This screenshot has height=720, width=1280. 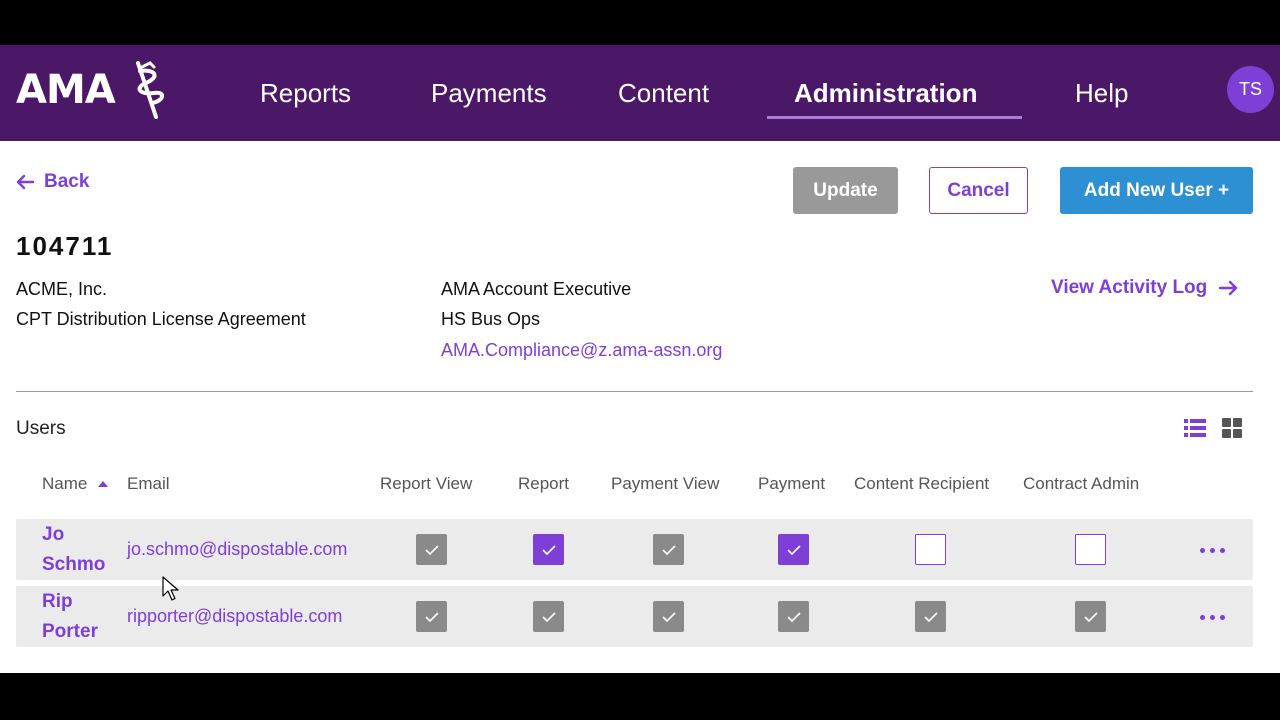 I want to click on column-header-email: Email, so click(x=148, y=484).